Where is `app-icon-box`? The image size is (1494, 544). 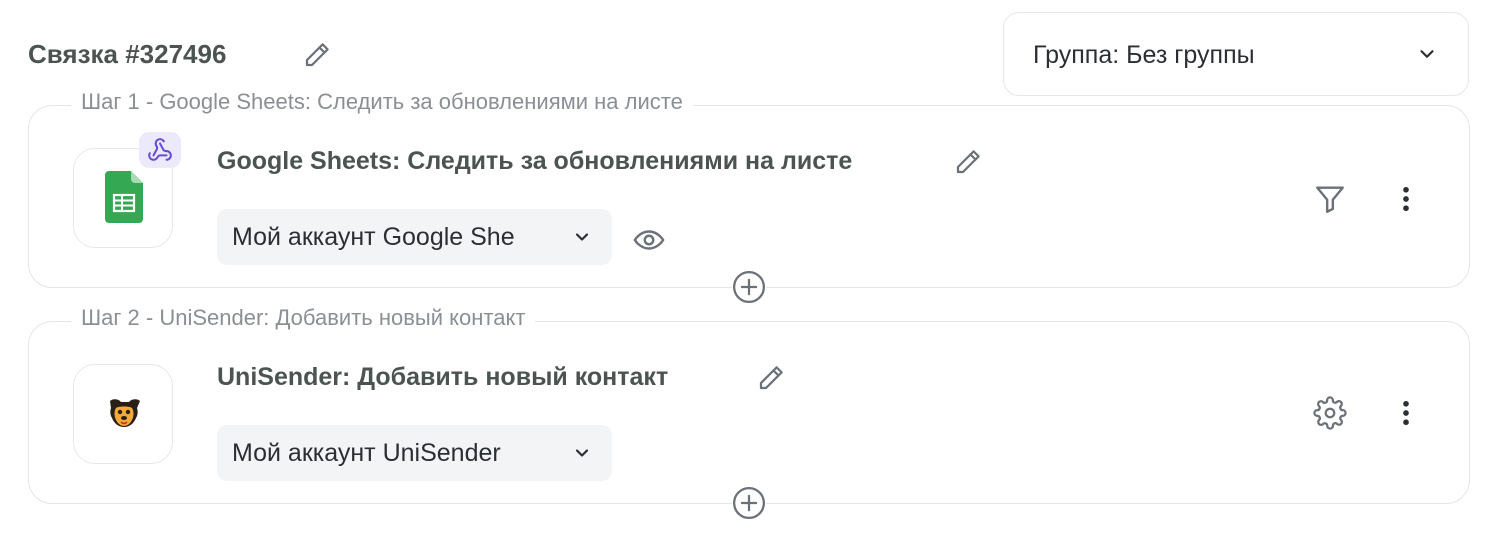
app-icon-box is located at coordinates (123, 414).